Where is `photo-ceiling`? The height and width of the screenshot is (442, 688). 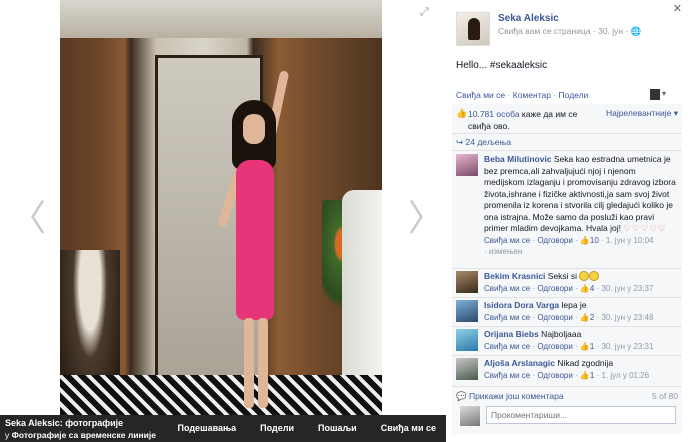
photo-ceiling is located at coordinates (221, 19).